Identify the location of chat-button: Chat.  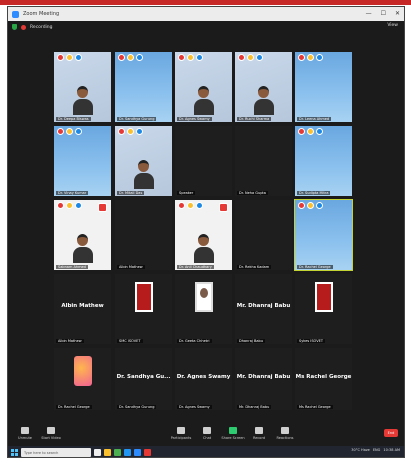
(207, 433).